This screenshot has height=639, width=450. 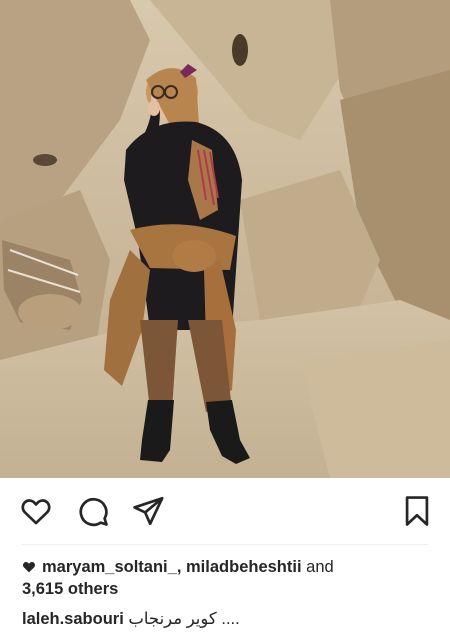 I want to click on share-button, so click(x=148, y=511).